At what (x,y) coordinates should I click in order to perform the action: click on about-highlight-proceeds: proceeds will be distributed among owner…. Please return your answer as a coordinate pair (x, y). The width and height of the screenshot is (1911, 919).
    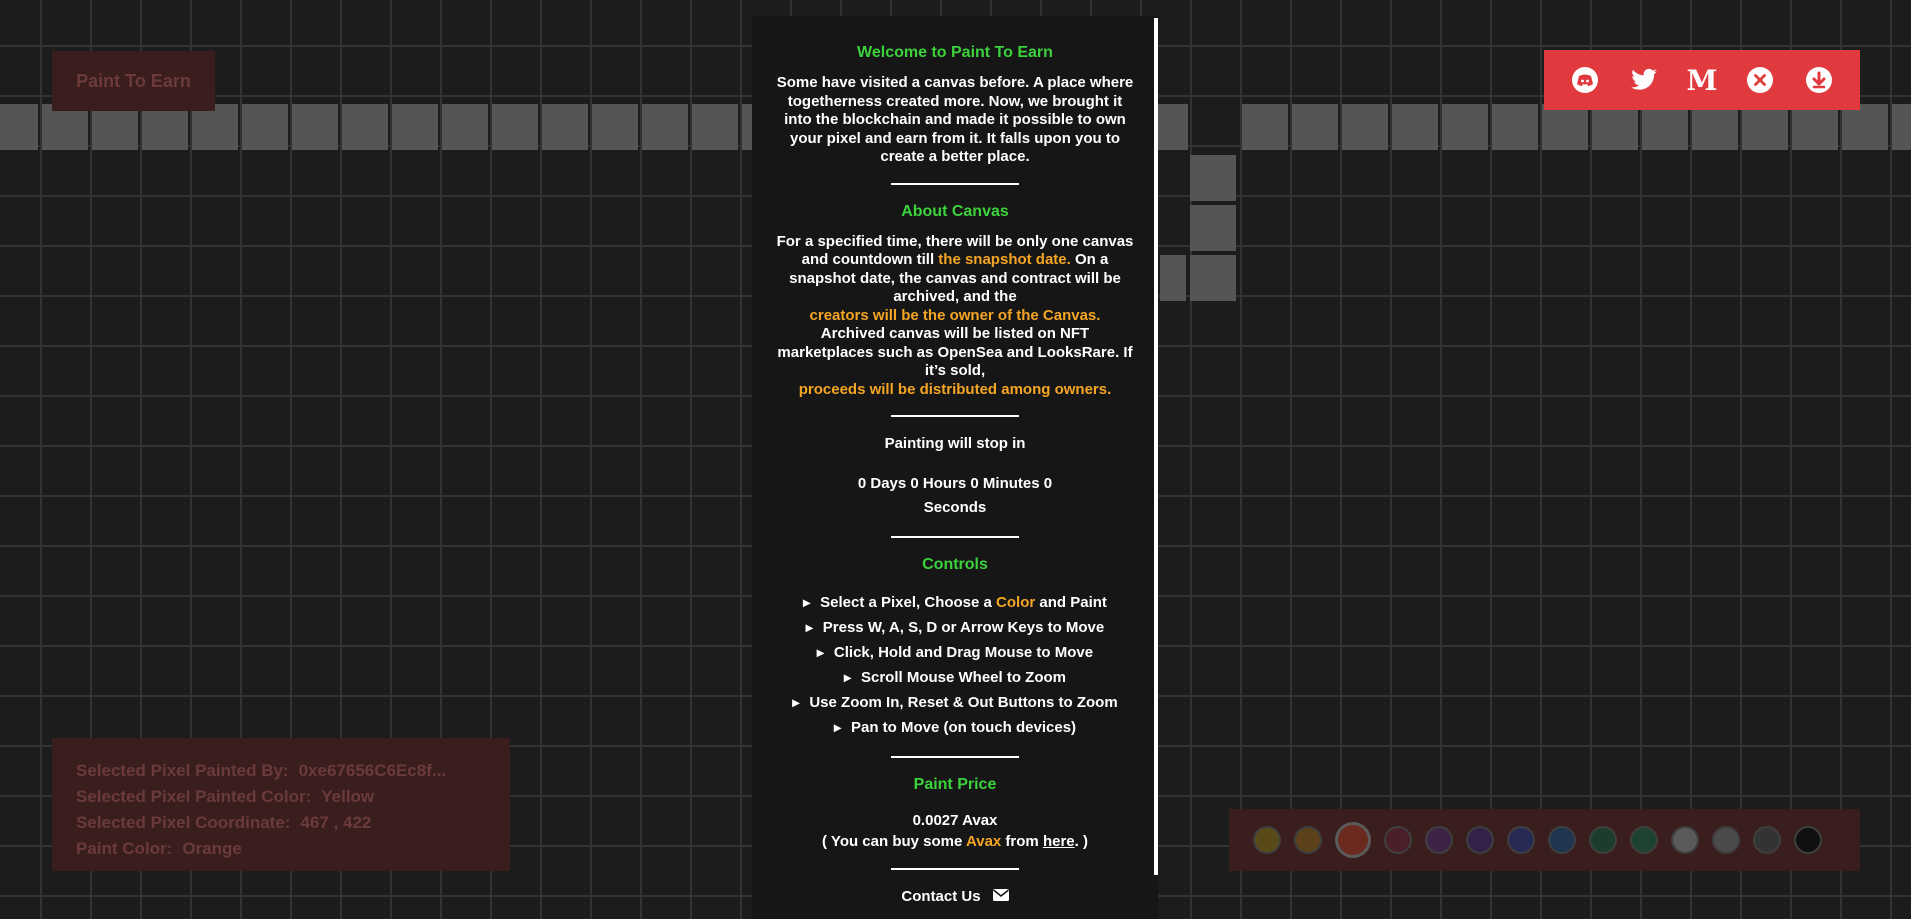
    Looking at the image, I should click on (955, 389).